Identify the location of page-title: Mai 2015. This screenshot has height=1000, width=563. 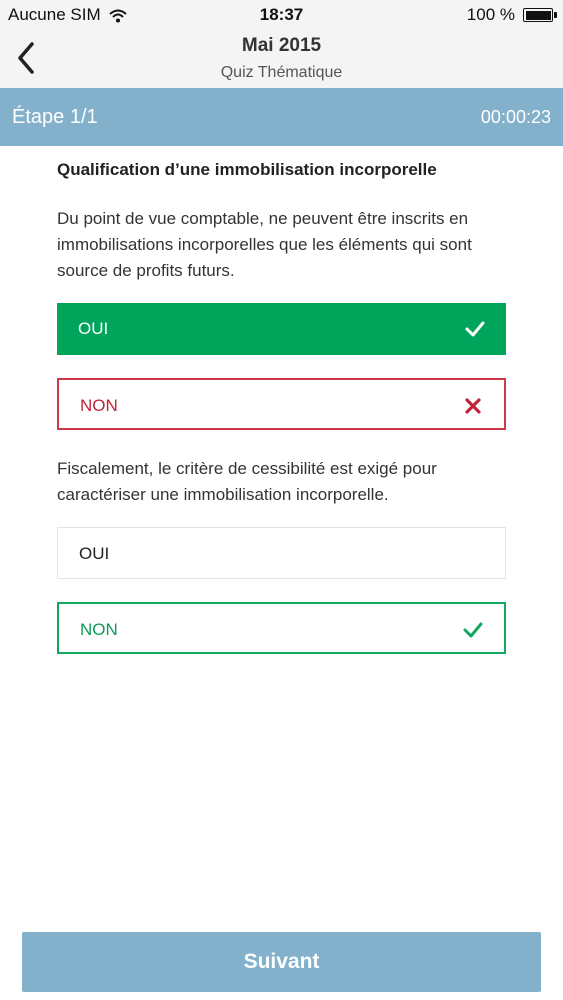
(281, 45).